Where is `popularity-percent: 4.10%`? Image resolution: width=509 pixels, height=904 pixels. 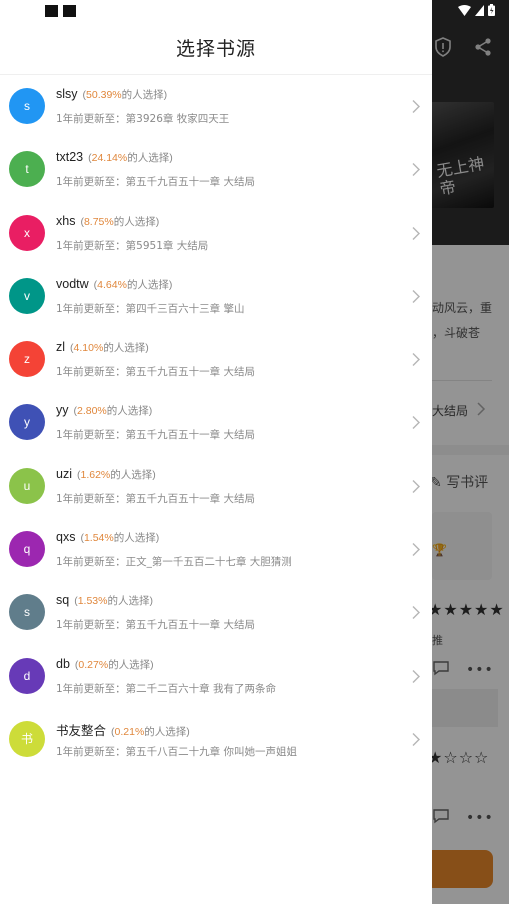
popularity-percent: 4.10% is located at coordinates (88, 348).